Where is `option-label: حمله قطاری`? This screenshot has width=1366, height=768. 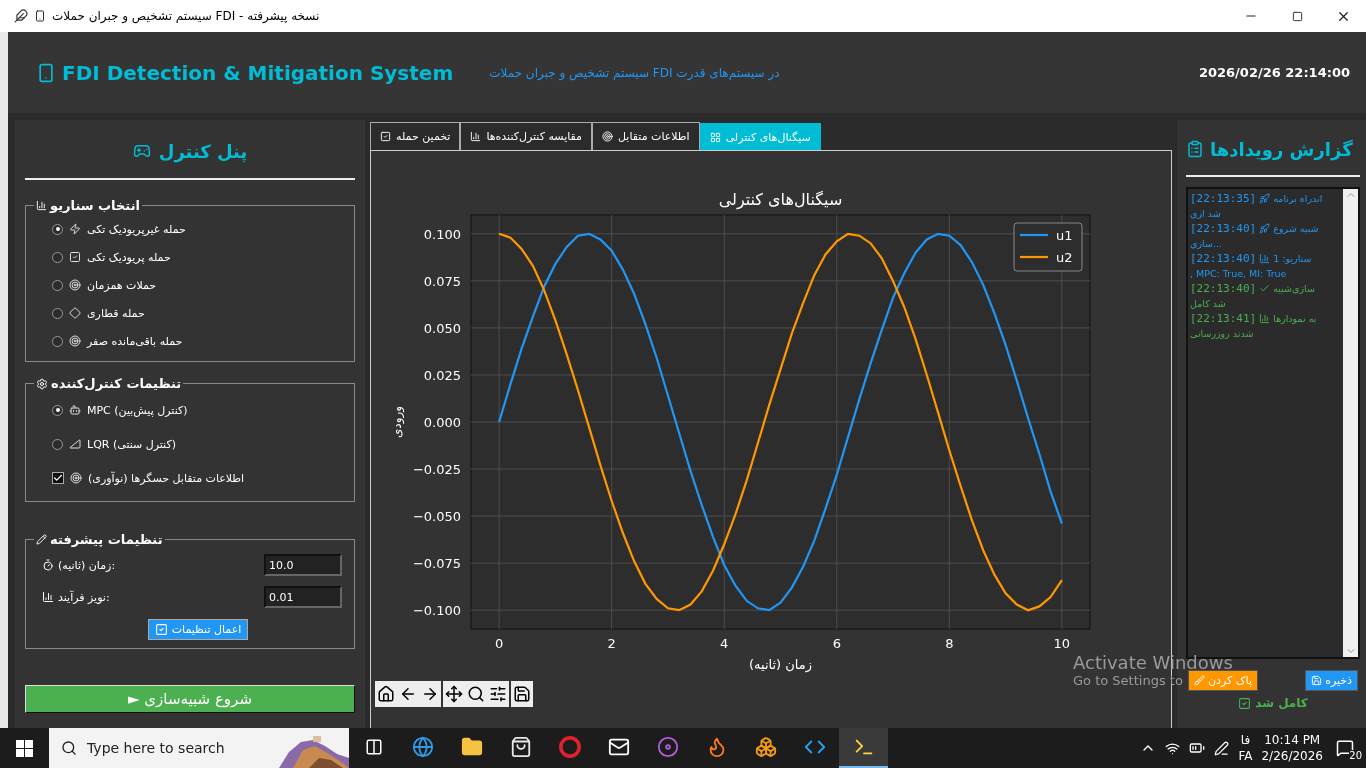 option-label: حمله قطاری is located at coordinates (116, 313).